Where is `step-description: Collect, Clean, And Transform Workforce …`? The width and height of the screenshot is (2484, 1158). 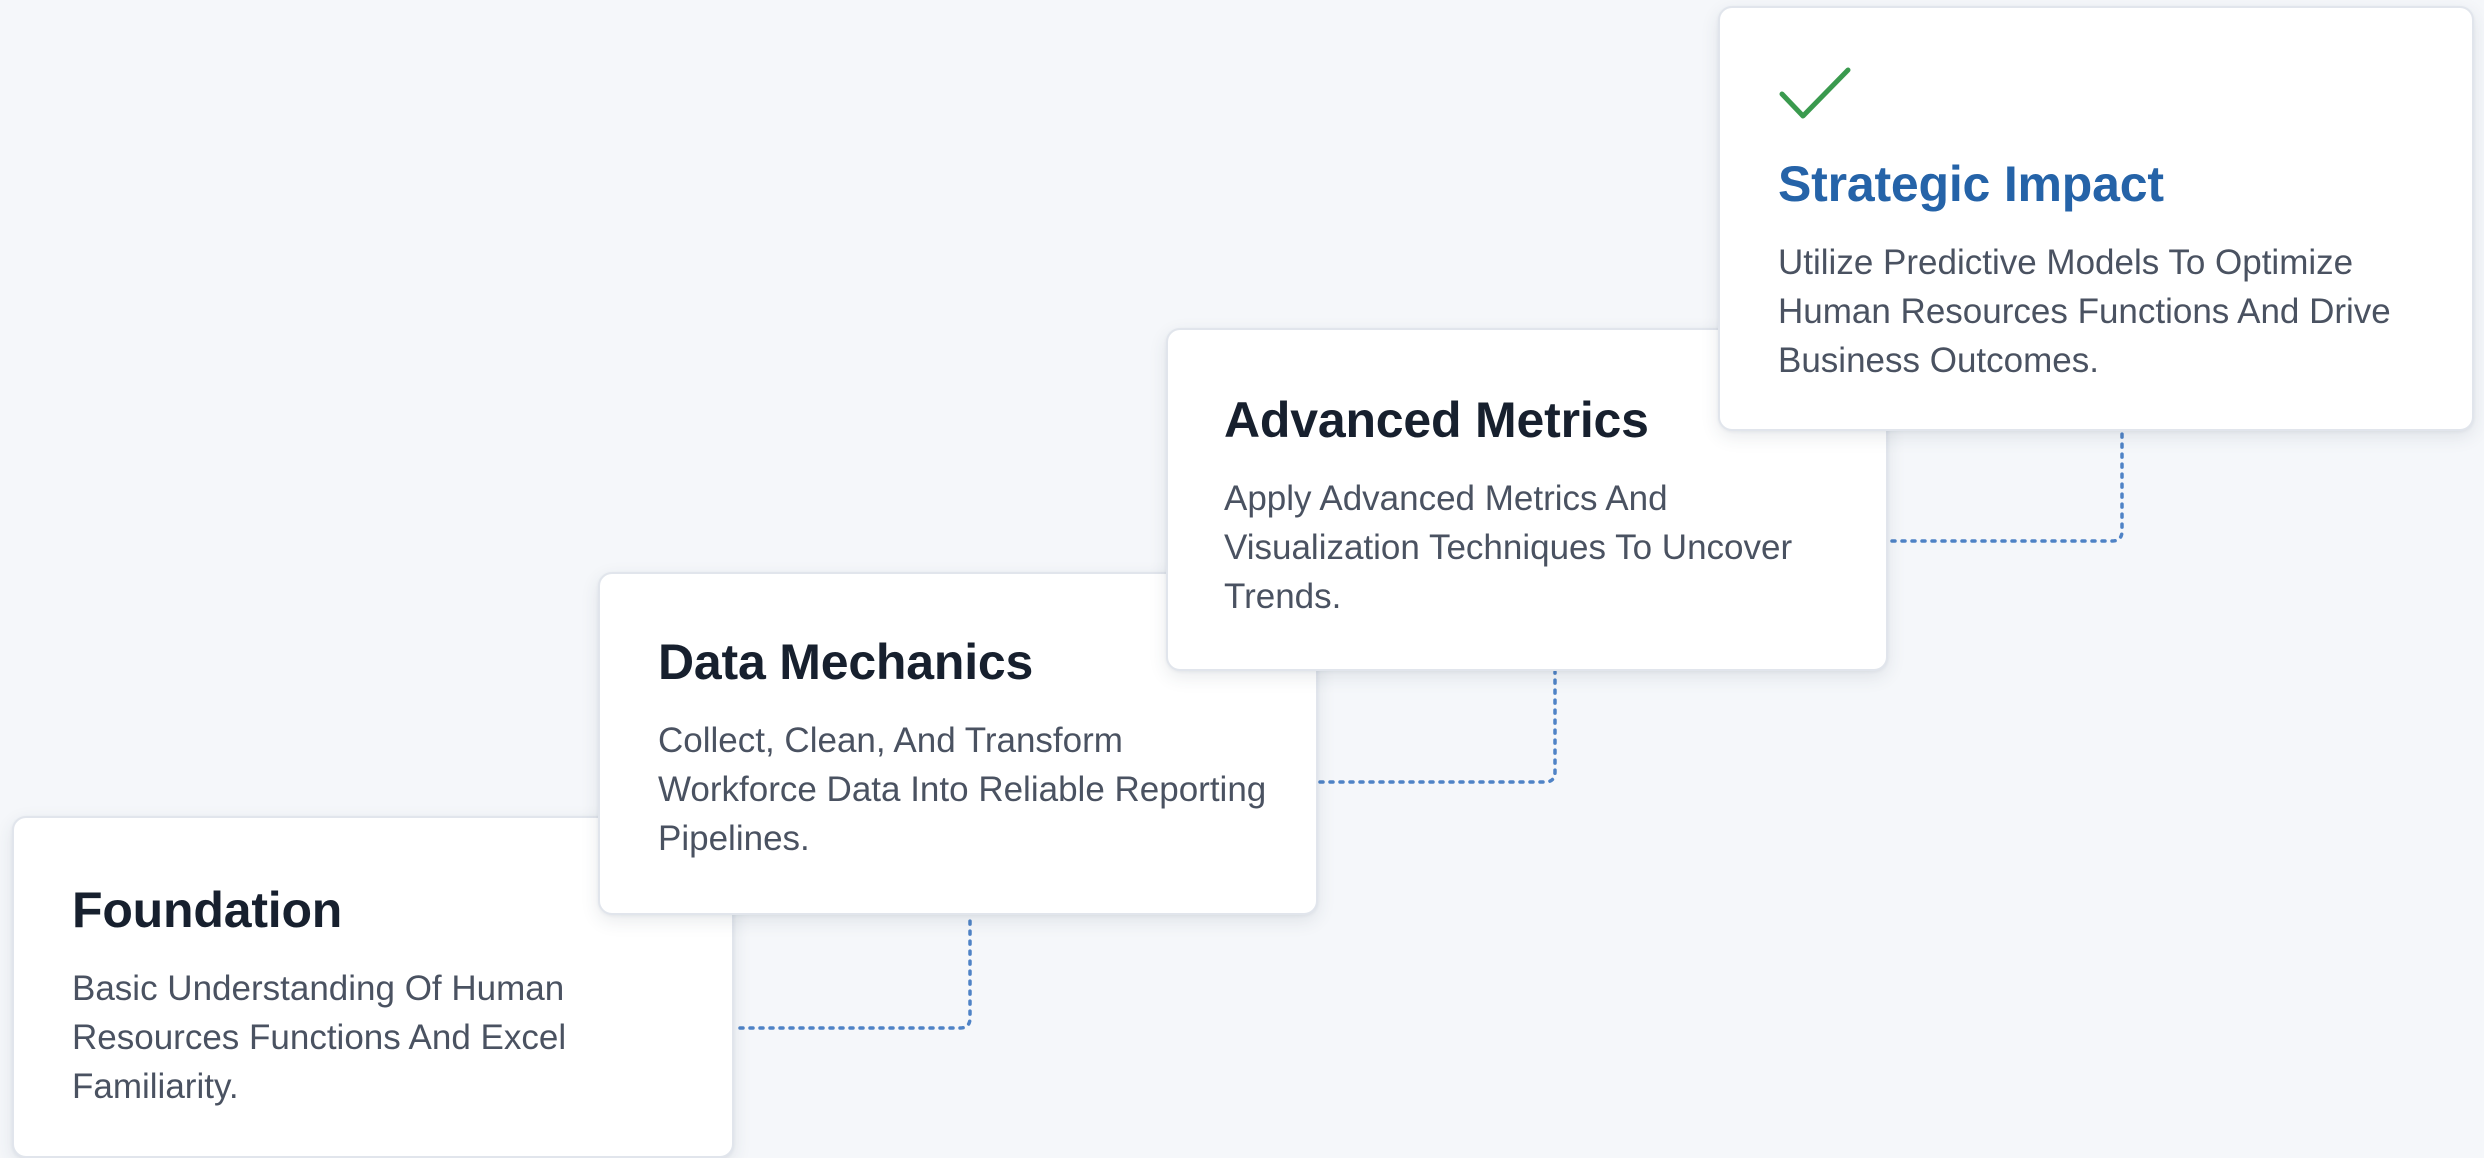 step-description: Collect, Clean, And Transform Workforce … is located at coordinates (962, 789).